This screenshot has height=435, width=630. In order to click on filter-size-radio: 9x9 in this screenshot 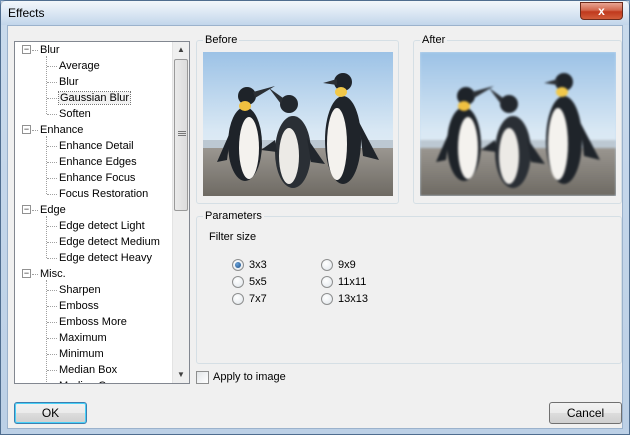, I will do `click(361, 265)`.